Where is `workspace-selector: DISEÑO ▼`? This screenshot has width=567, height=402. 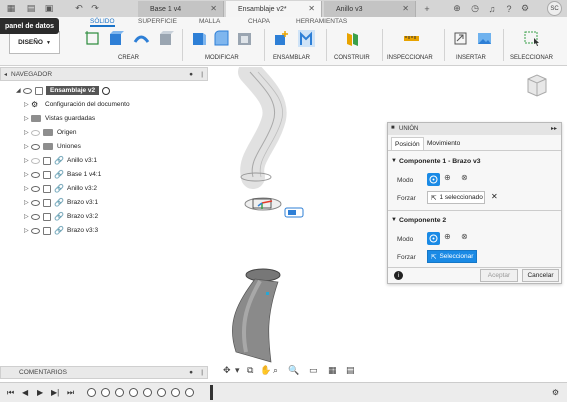
workspace-selector: DISEÑO ▼ is located at coordinates (34, 42).